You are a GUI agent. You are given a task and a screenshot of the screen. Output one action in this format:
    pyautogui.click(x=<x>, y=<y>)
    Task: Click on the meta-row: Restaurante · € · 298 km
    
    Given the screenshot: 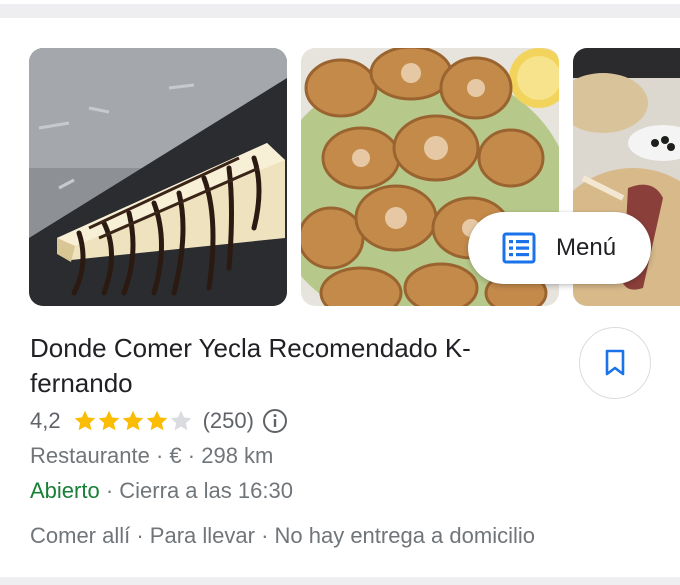 What is the action you would take?
    pyautogui.click(x=151, y=456)
    